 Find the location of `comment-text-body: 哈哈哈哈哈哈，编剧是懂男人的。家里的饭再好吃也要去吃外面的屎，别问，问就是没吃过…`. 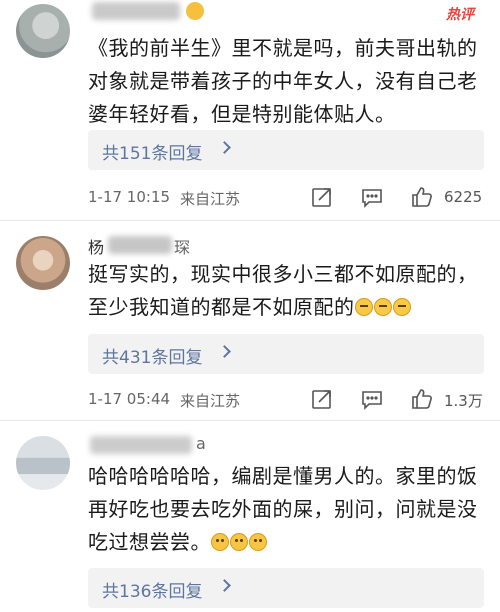

comment-text-body: 哈哈哈哈哈哈，编剧是懂男人的。家里的饭再好吃也要去吃外面的屎，别问，问就是没吃过… is located at coordinates (283, 509).